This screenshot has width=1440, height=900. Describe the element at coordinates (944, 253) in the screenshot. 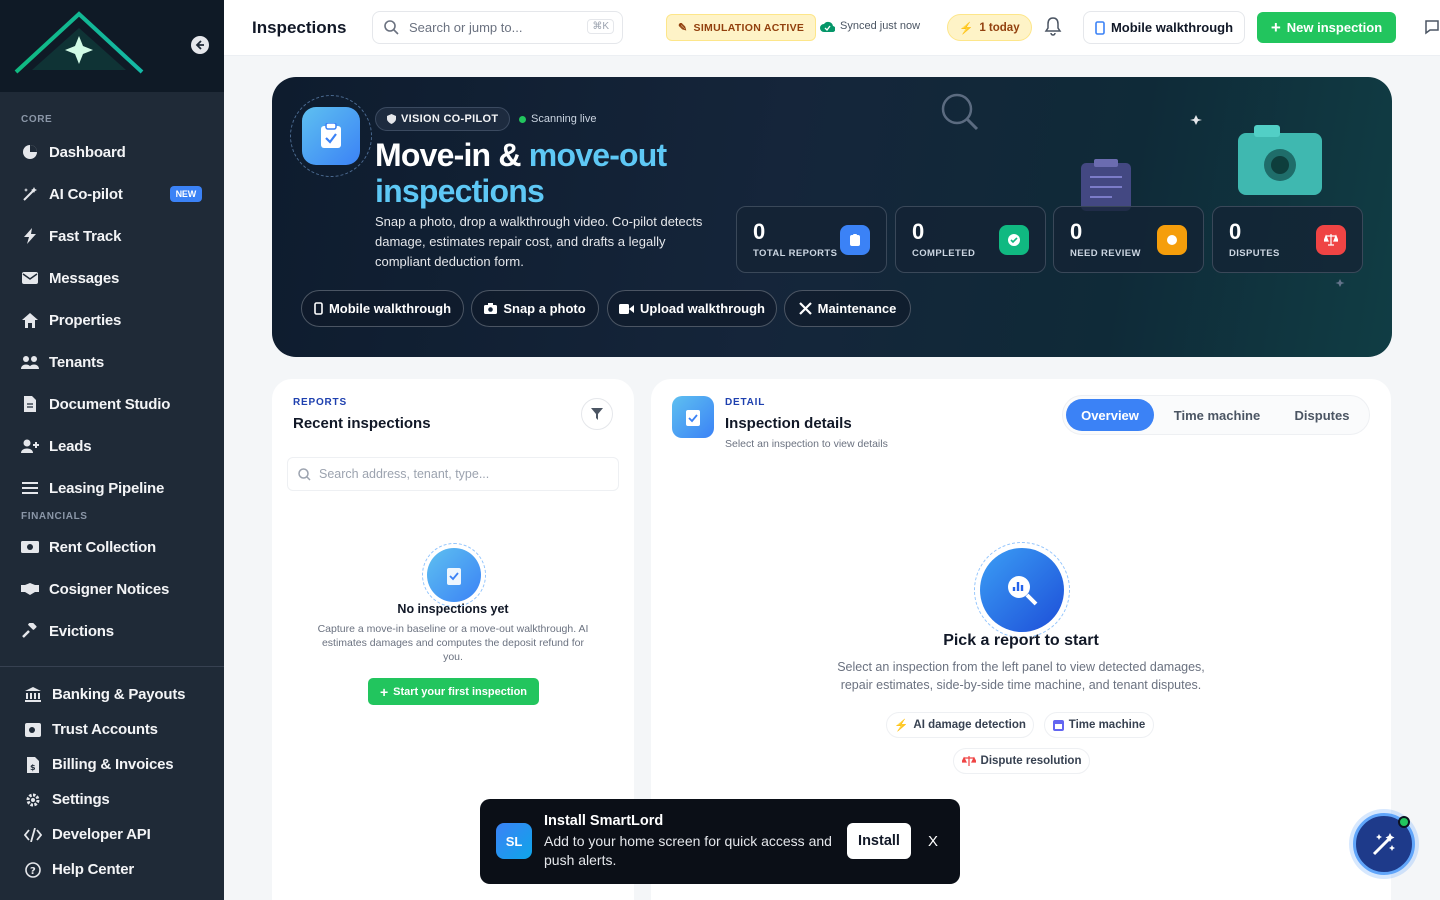

I see `stat-label: COMPLETED` at that location.